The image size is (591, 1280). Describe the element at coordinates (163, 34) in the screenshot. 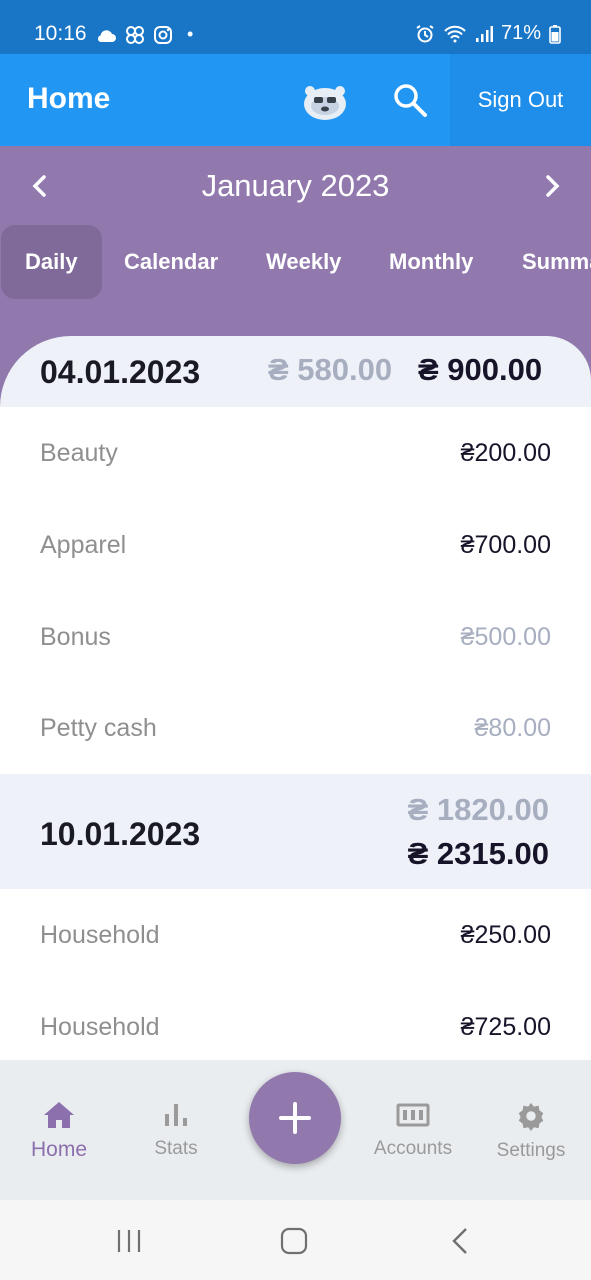

I see `instagram-icon` at that location.